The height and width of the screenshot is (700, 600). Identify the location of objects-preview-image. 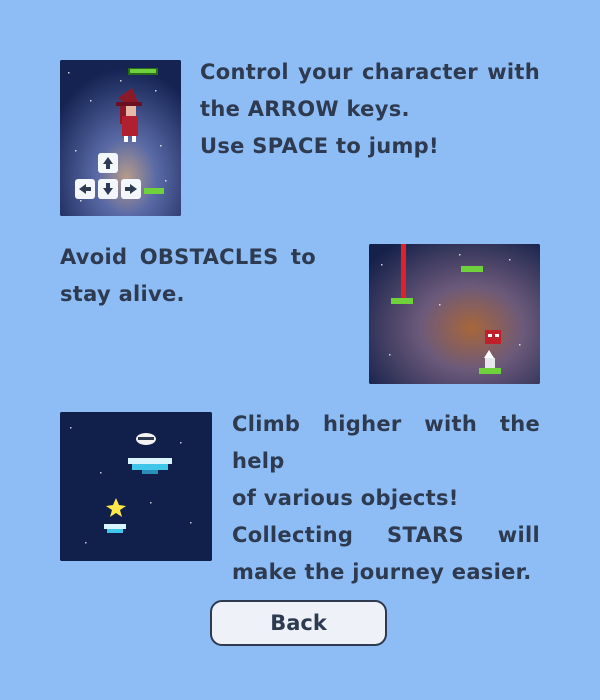
(136, 486).